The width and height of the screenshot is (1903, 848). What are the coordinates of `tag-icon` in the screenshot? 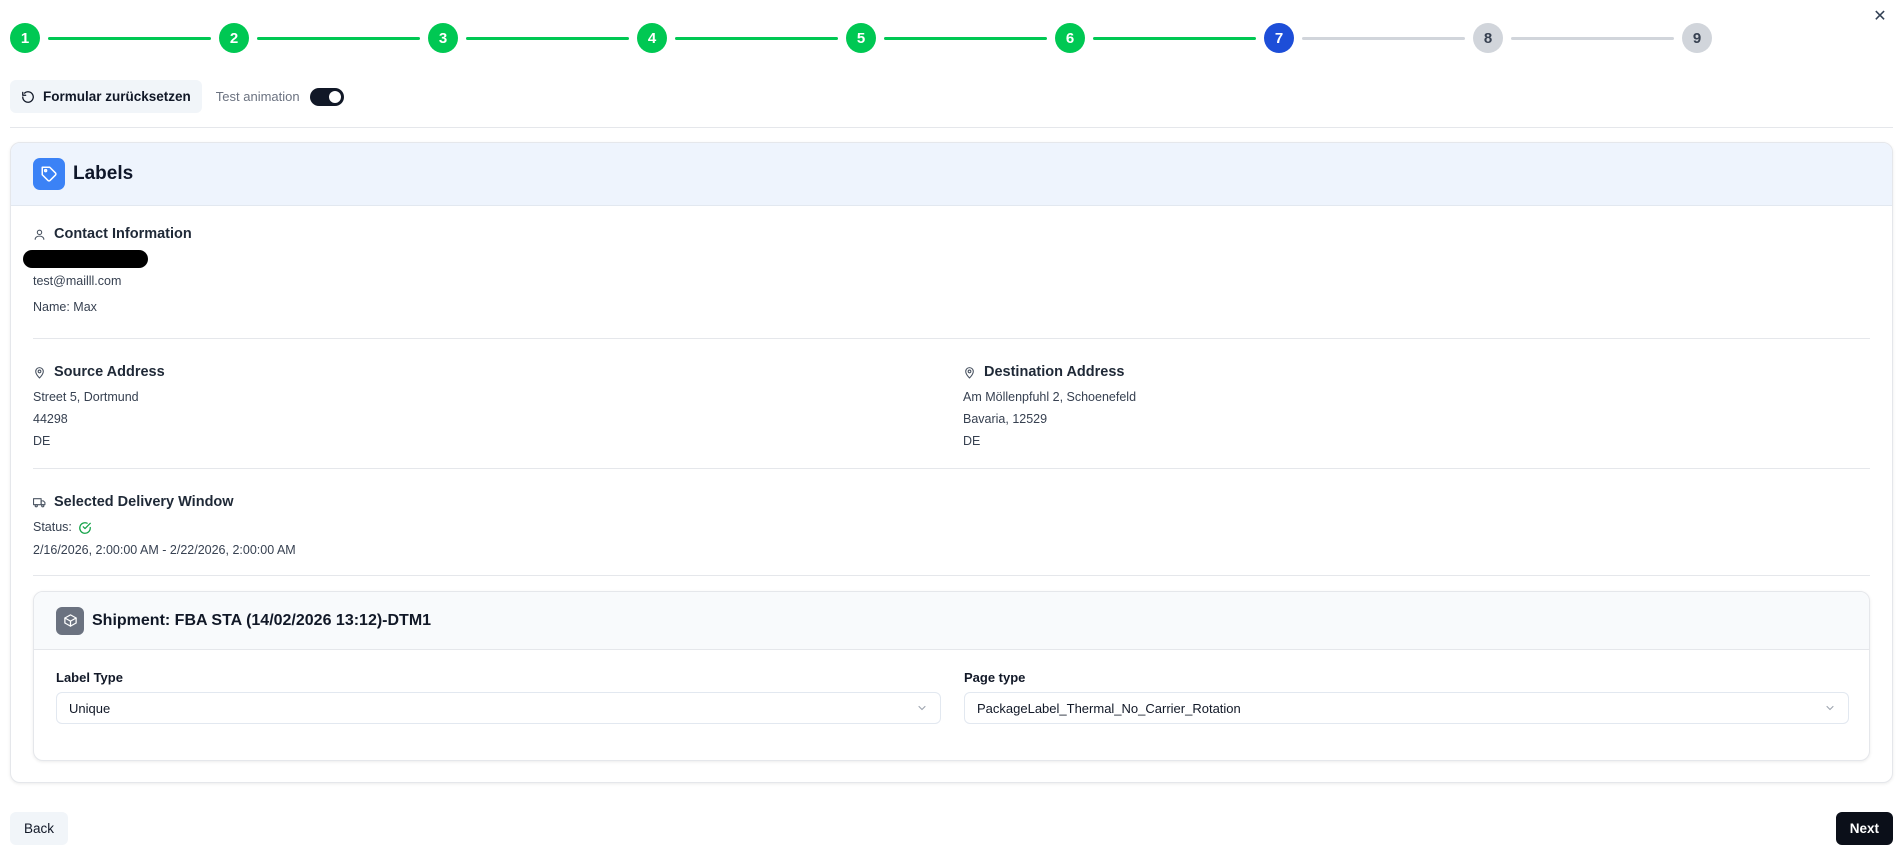 It's located at (49, 174).